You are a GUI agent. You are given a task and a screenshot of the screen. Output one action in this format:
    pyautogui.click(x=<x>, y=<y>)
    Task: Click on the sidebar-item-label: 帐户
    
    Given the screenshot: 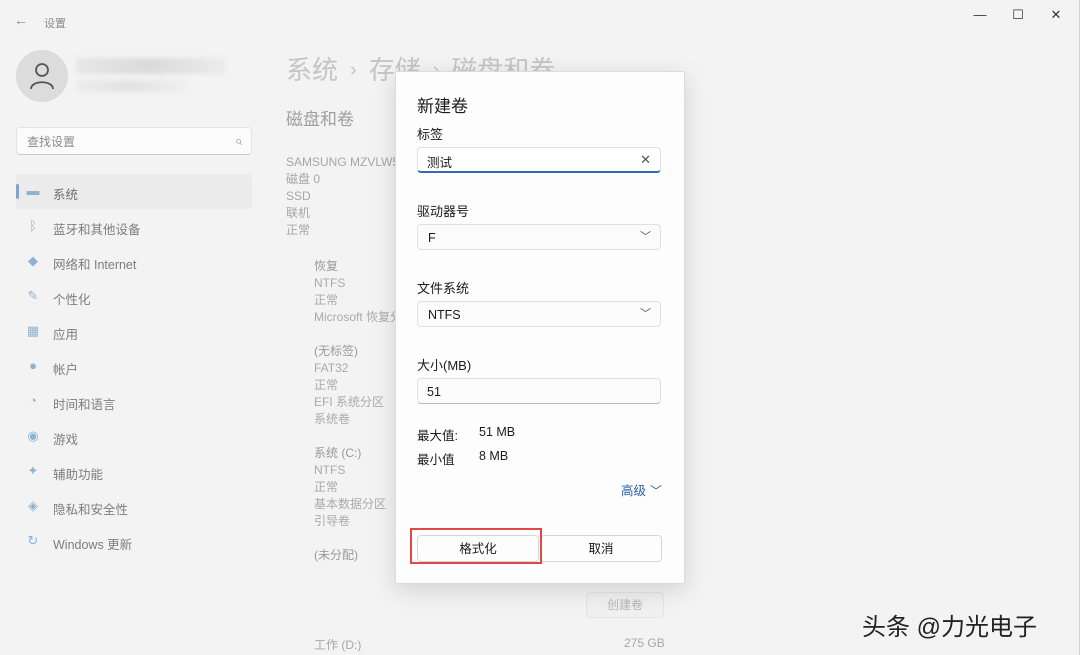 What is the action you would take?
    pyautogui.click(x=66, y=370)
    